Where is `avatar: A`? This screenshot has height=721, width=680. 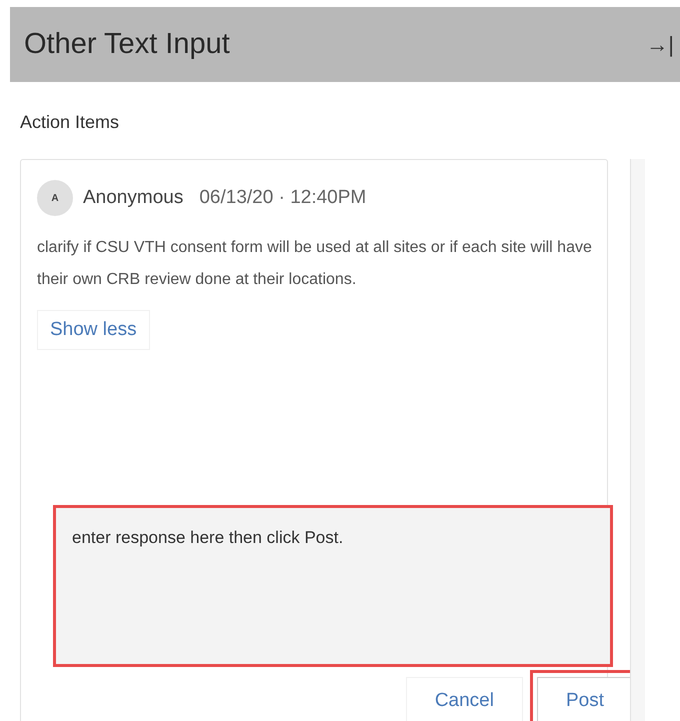
avatar: A is located at coordinates (55, 198).